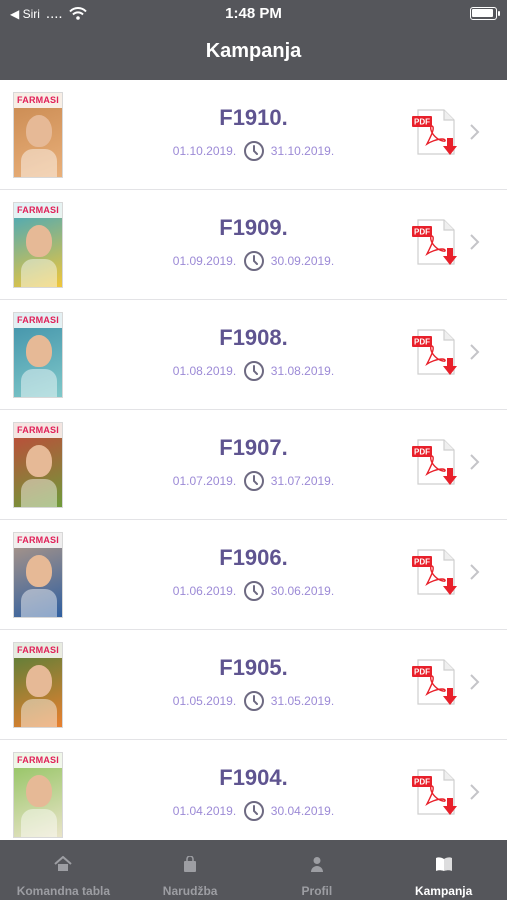 The width and height of the screenshot is (507, 900). What do you see at coordinates (204, 151) in the screenshot?
I see `campaign-start-date: 01.10.2019.` at bounding box center [204, 151].